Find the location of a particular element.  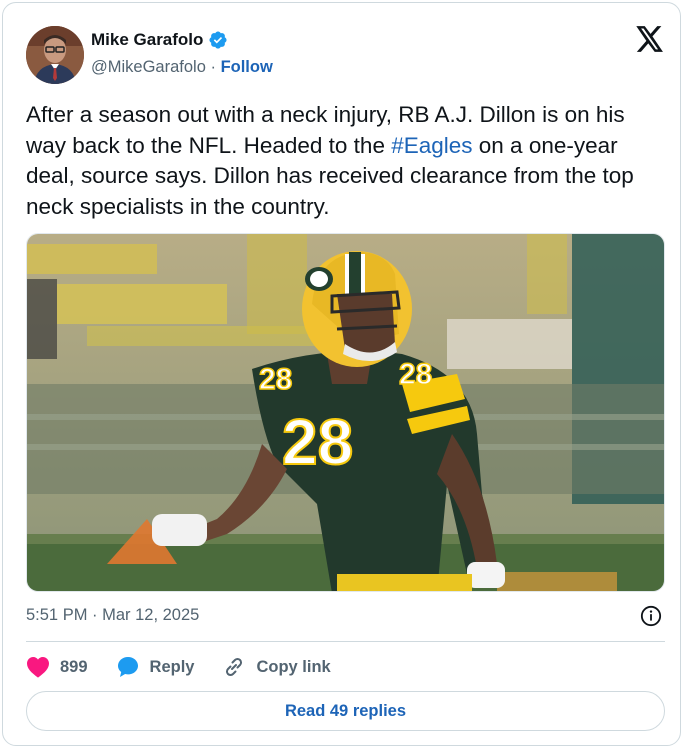

info-icon is located at coordinates (651, 616).